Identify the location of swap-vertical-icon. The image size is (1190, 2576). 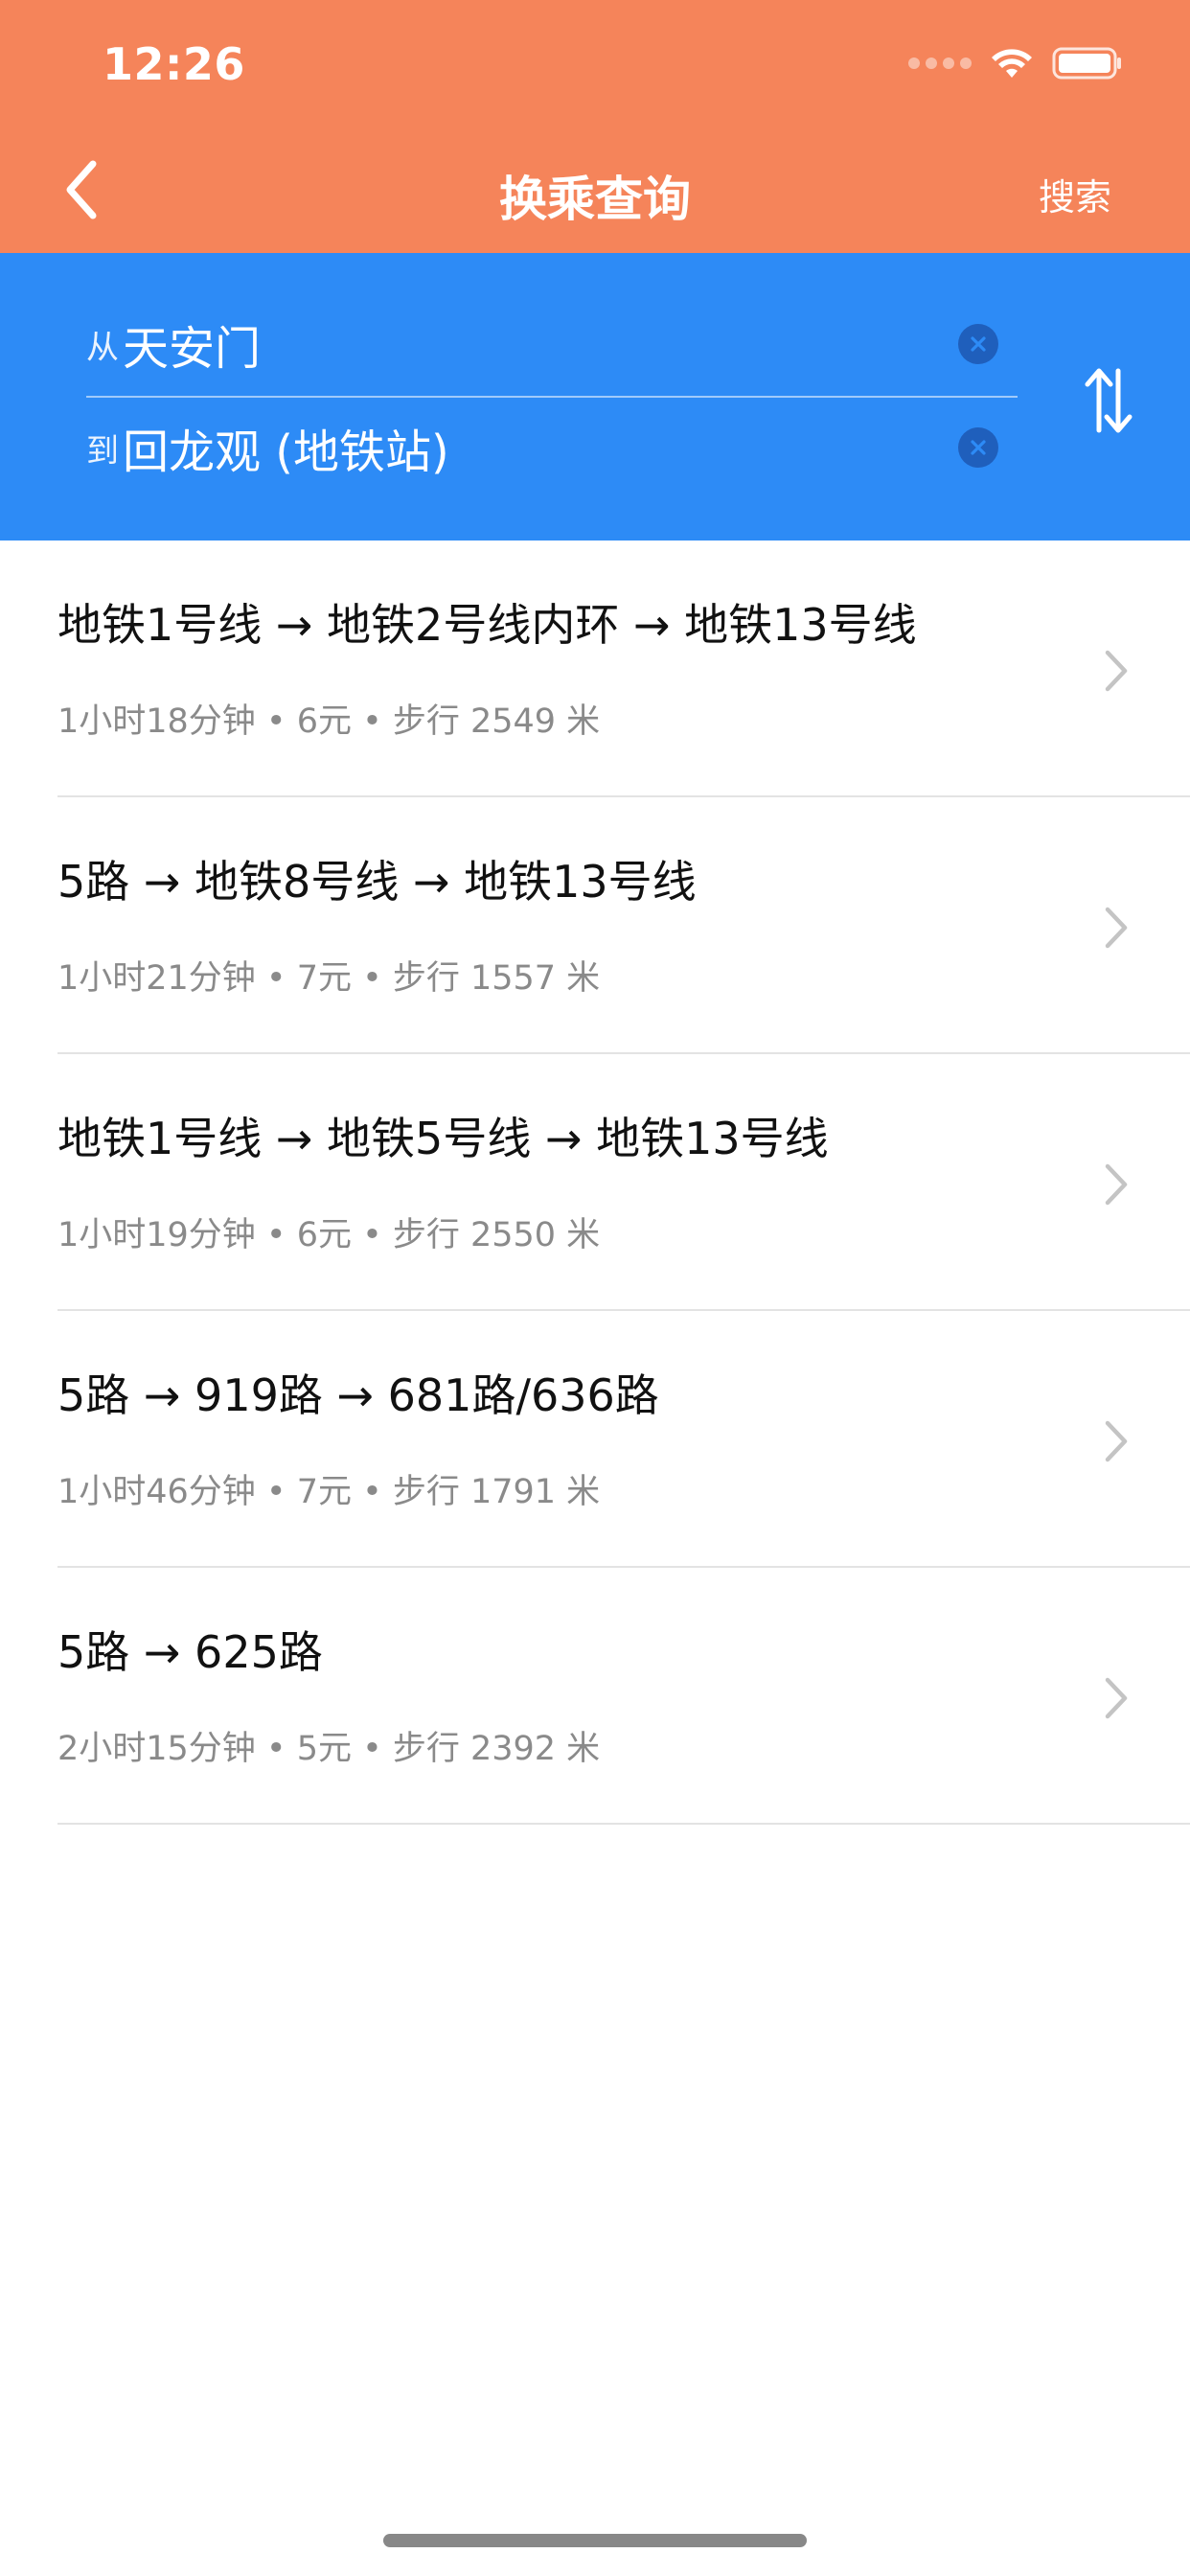
(1109, 400).